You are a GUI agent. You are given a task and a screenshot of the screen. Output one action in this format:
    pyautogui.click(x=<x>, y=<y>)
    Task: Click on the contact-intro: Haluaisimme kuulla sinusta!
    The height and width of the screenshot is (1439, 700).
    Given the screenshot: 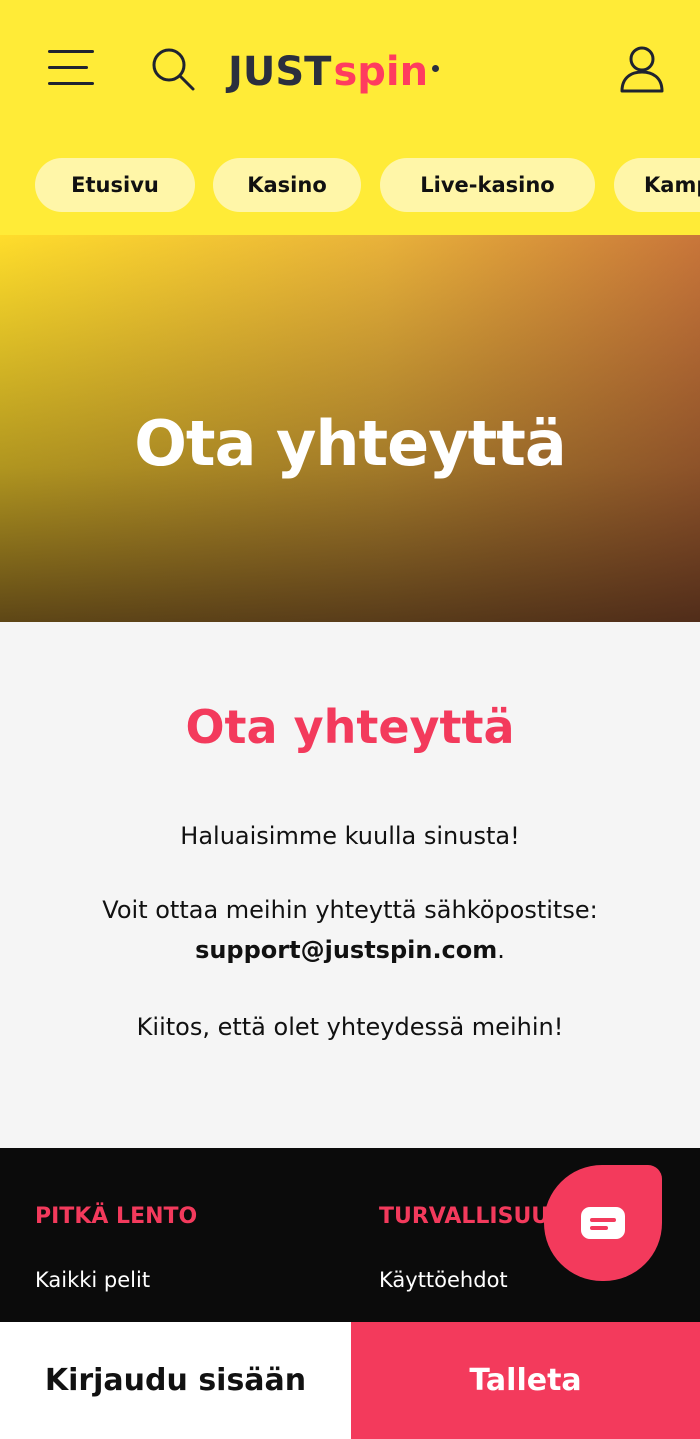 What is the action you would take?
    pyautogui.click(x=350, y=836)
    